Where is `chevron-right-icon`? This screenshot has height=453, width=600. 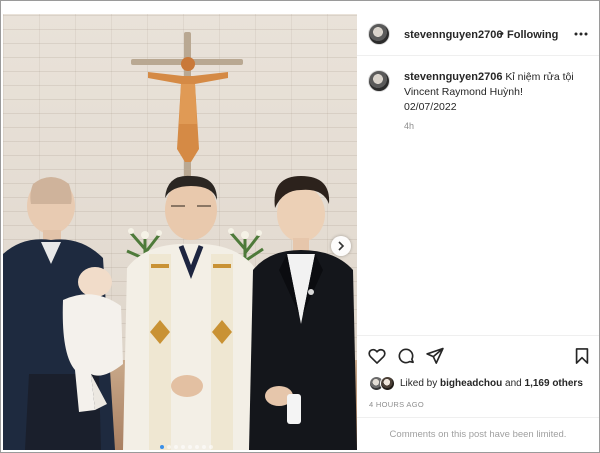 chevron-right-icon is located at coordinates (341, 246).